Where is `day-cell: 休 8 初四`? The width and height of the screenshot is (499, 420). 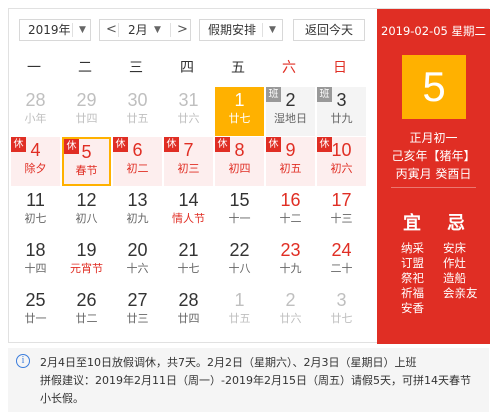
day-cell: 休 8 初四 is located at coordinates (239, 161).